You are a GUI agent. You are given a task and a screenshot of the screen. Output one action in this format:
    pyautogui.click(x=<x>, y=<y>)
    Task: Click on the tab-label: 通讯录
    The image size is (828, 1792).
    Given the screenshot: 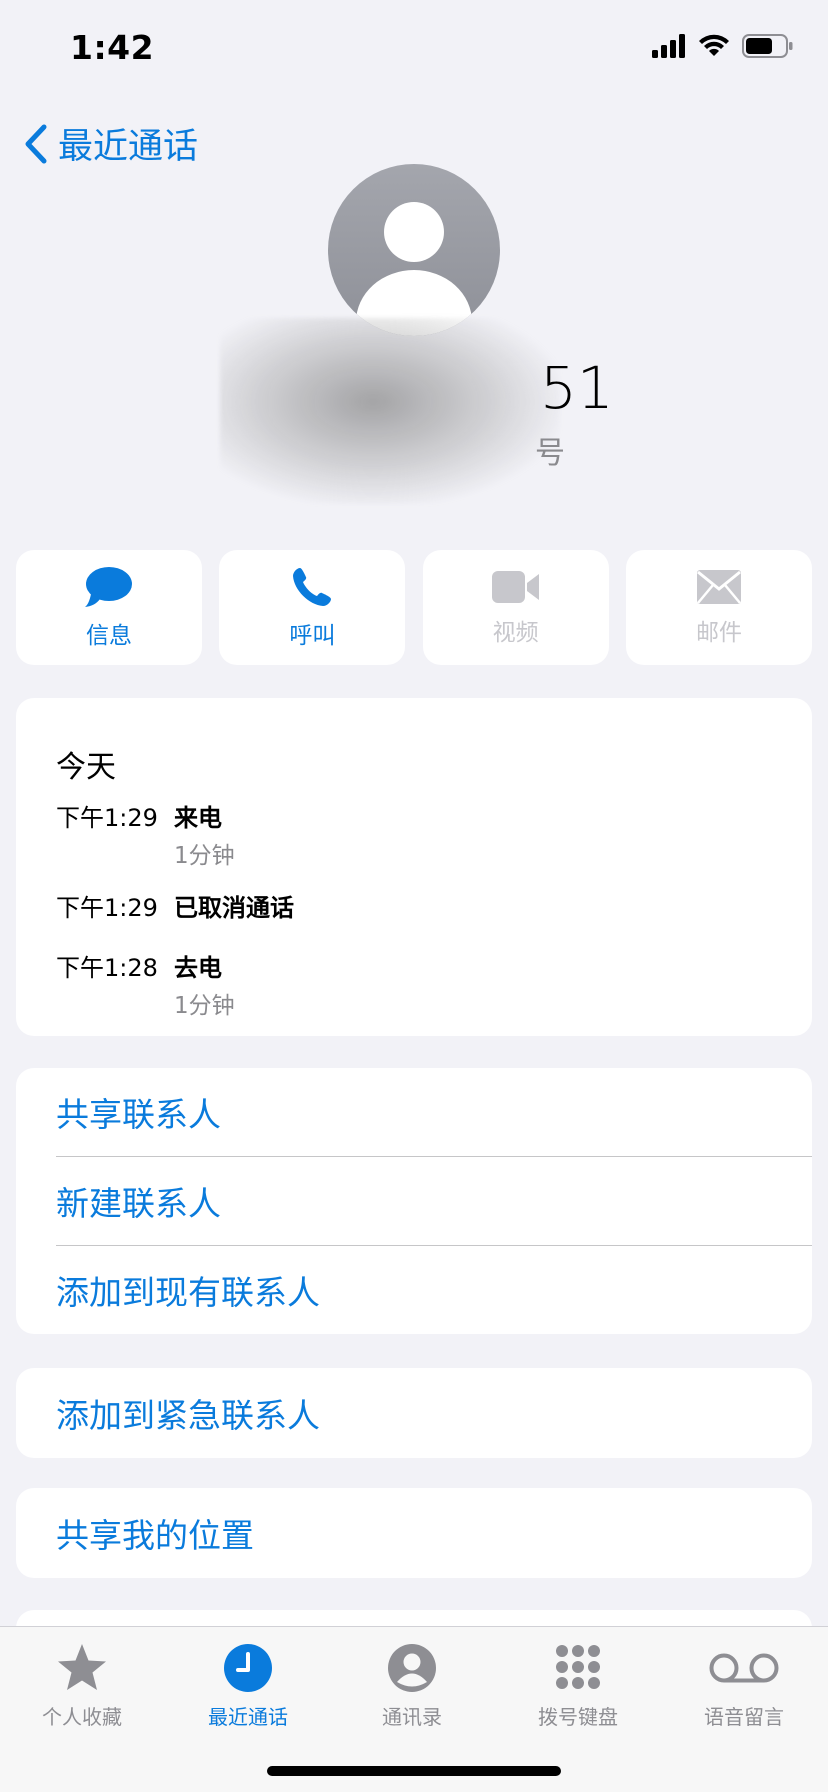 What is the action you would take?
    pyautogui.click(x=412, y=1717)
    